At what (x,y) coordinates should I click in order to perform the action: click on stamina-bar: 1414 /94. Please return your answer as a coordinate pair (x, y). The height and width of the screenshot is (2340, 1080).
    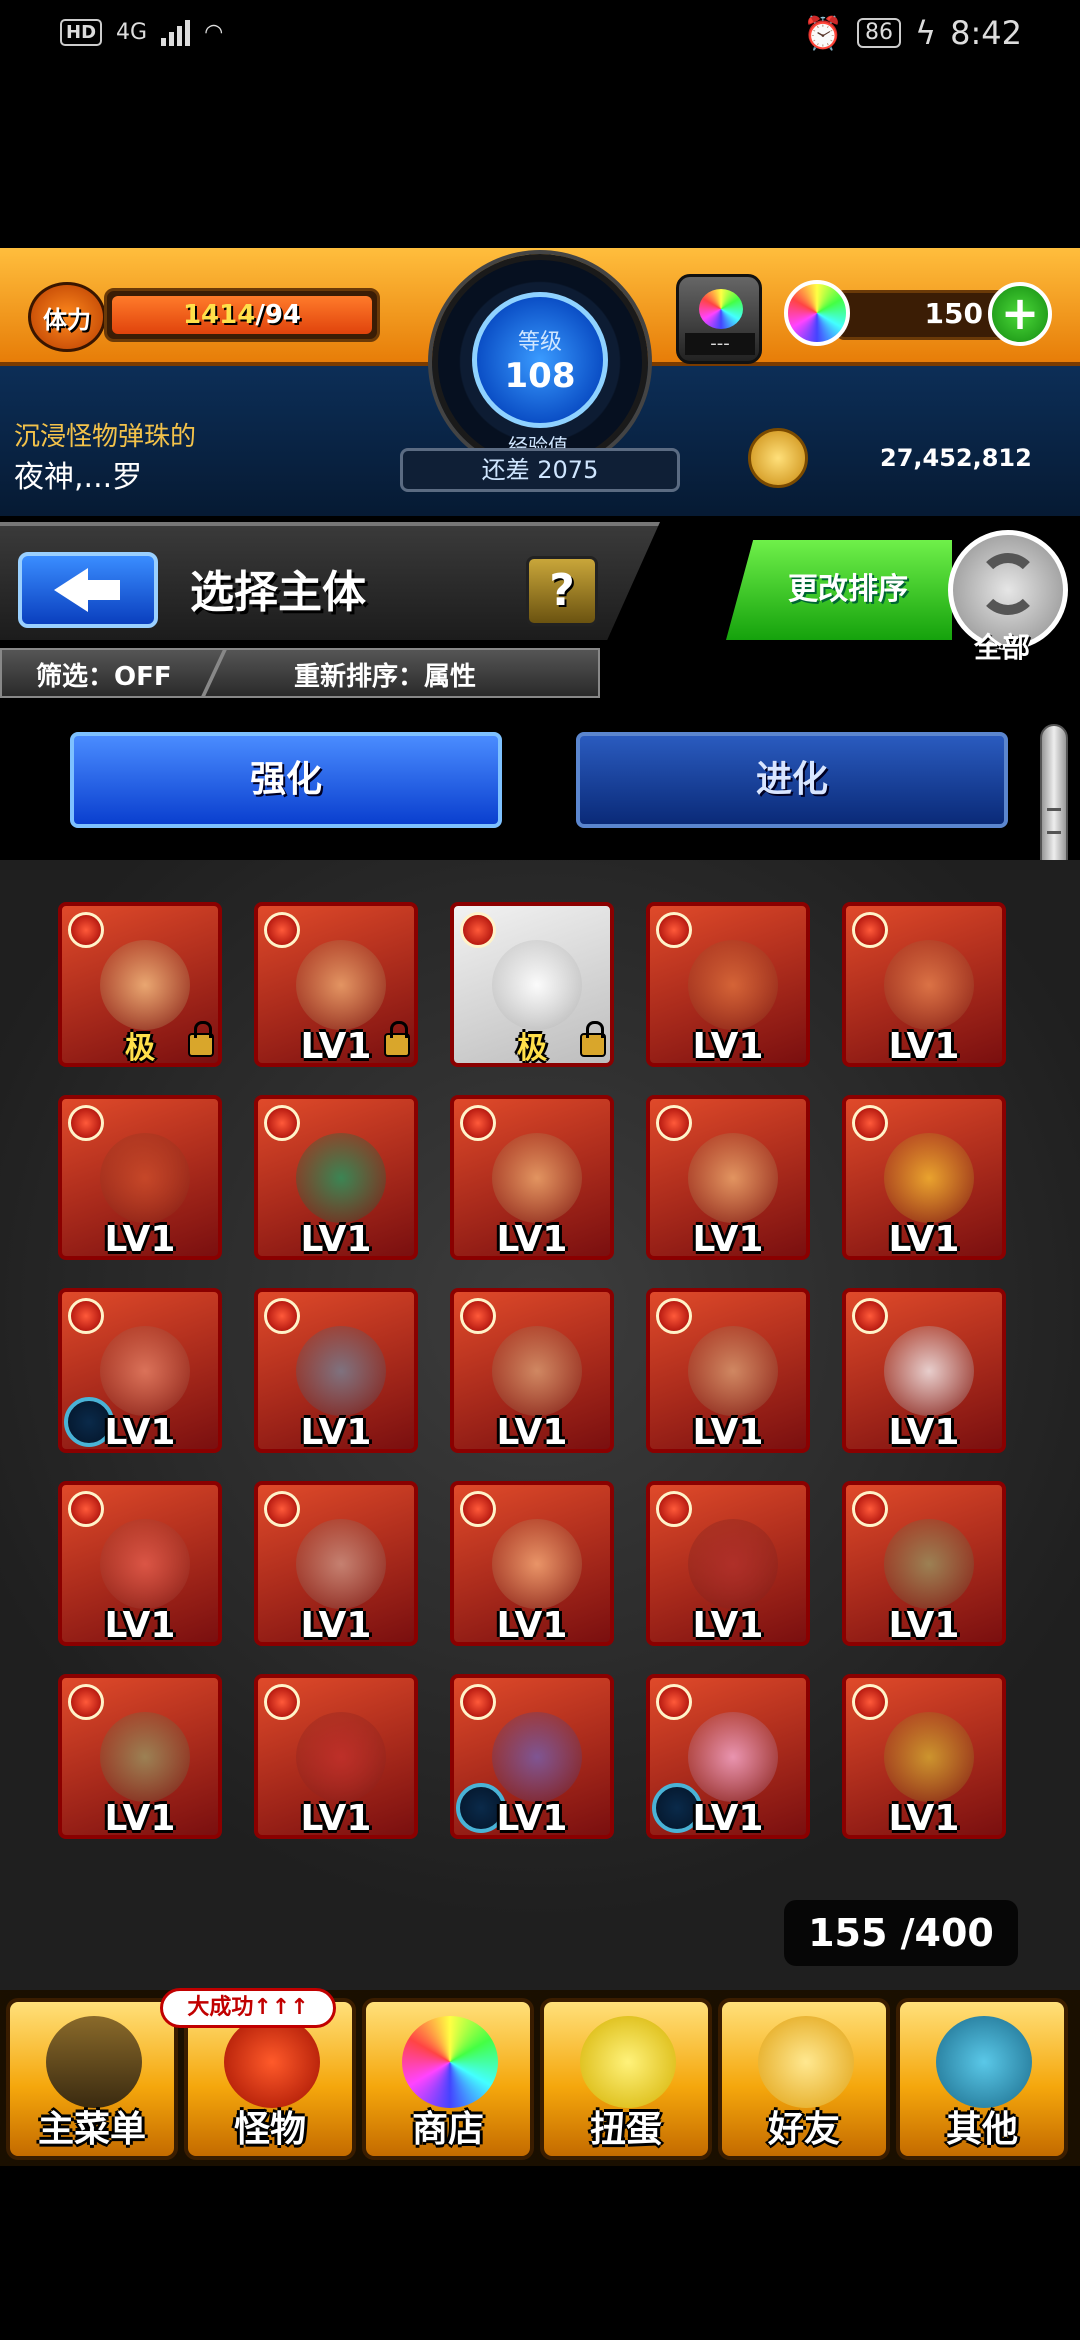
    Looking at the image, I should click on (242, 315).